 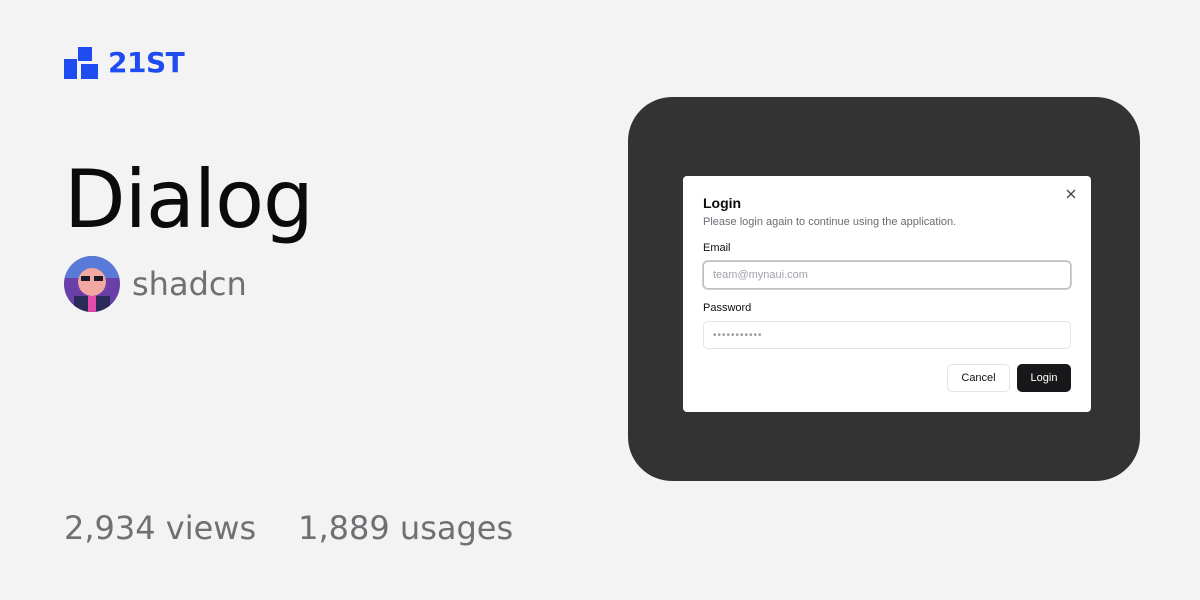 What do you see at coordinates (81, 63) in the screenshot?
I see `21st-logo-icon` at bounding box center [81, 63].